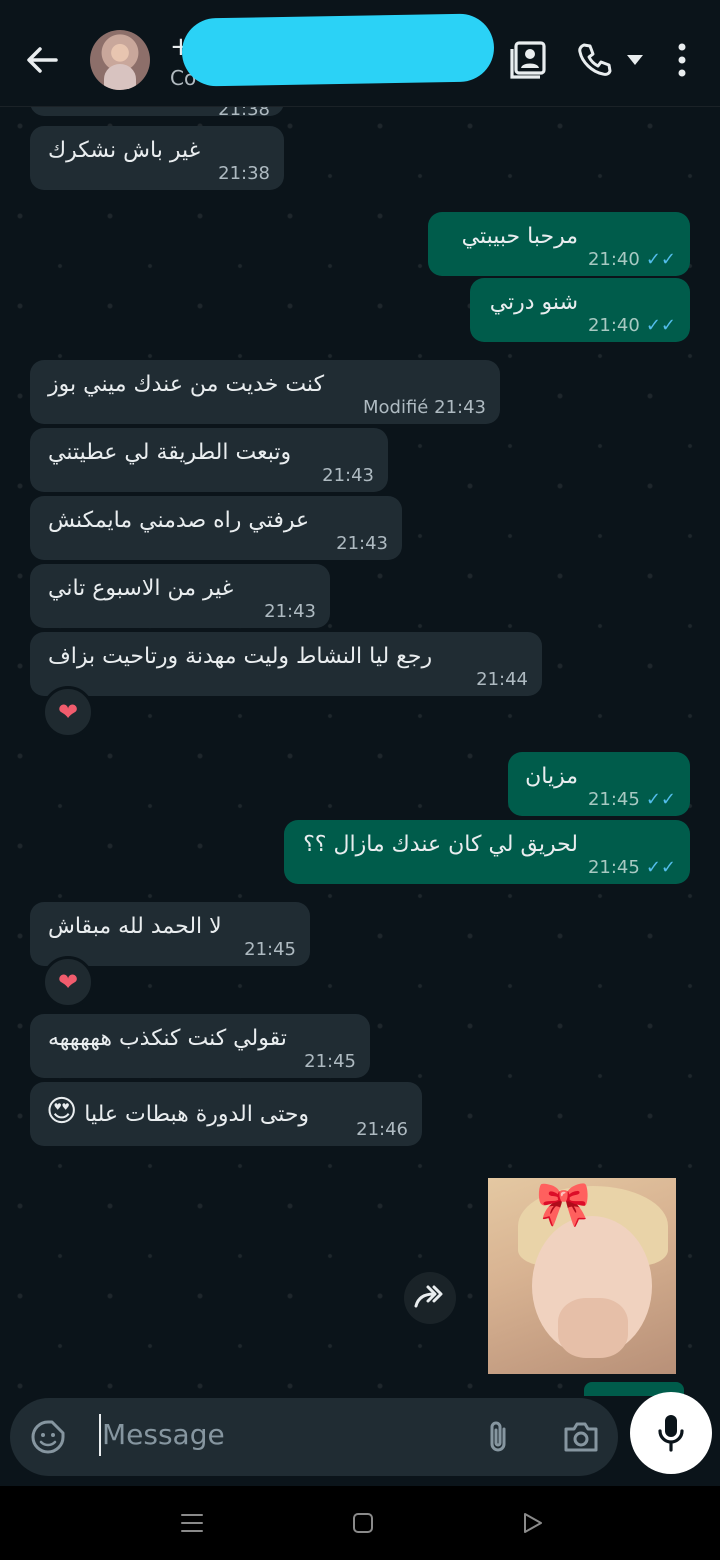  I want to click on message-input-bar: Message, so click(314, 1437).